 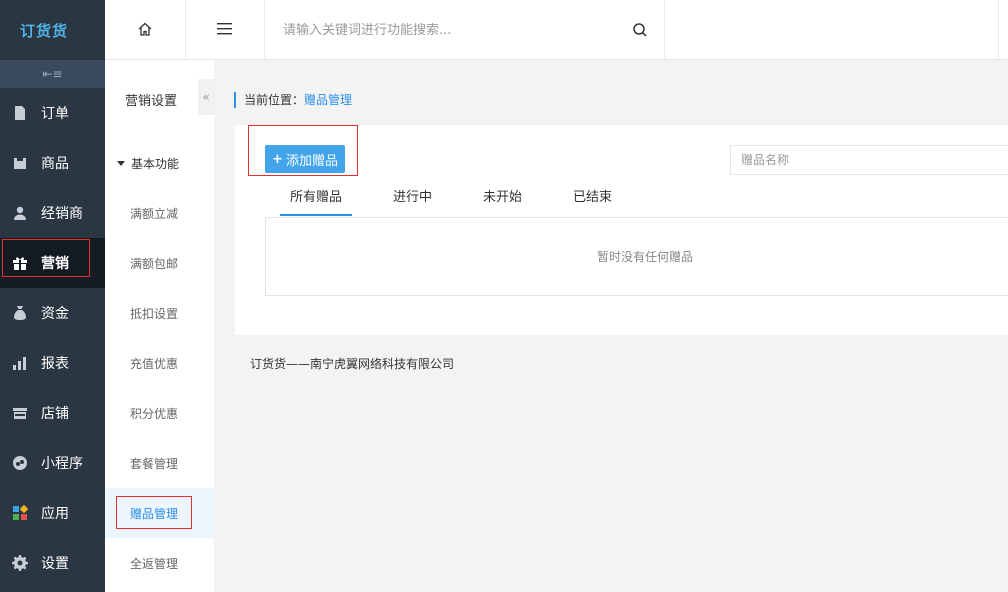 I want to click on sidebar-item-products: 商品, so click(x=52, y=163).